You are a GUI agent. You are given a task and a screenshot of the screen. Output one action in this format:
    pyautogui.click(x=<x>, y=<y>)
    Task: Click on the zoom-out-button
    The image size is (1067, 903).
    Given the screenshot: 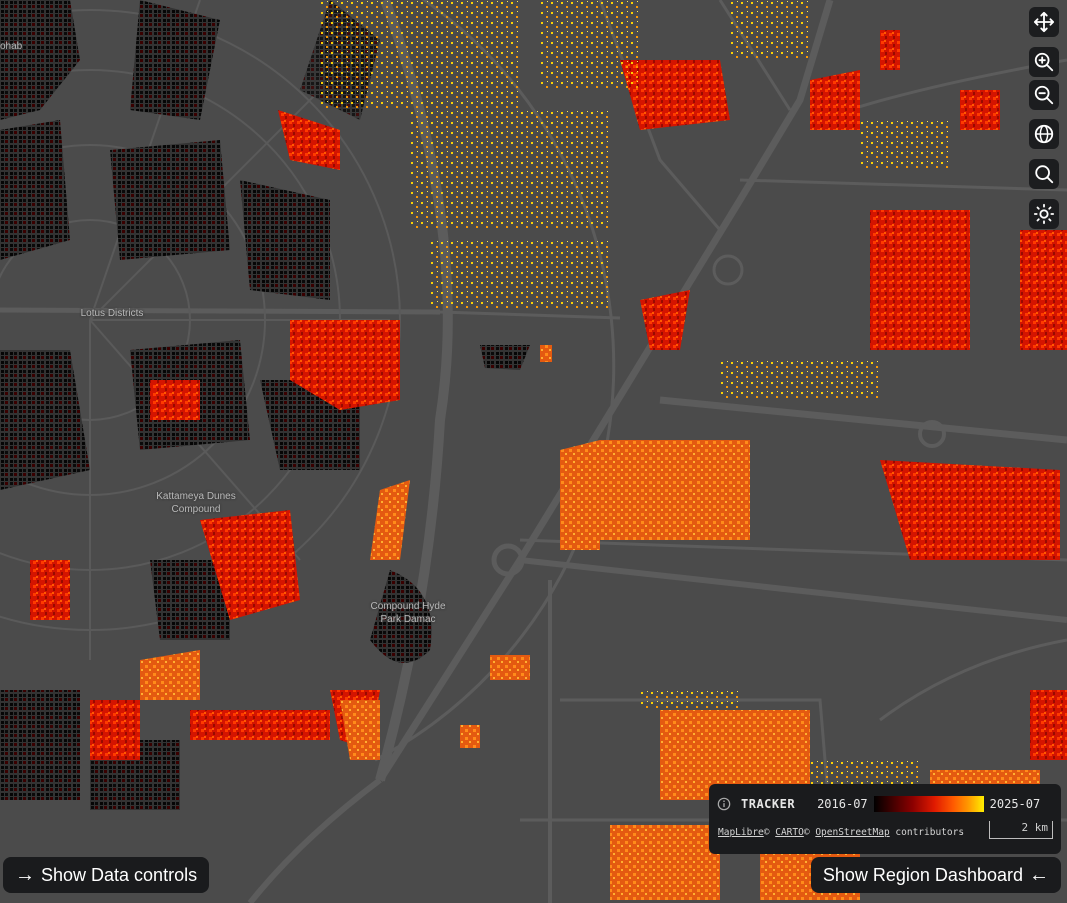 What is the action you would take?
    pyautogui.click(x=1044, y=95)
    